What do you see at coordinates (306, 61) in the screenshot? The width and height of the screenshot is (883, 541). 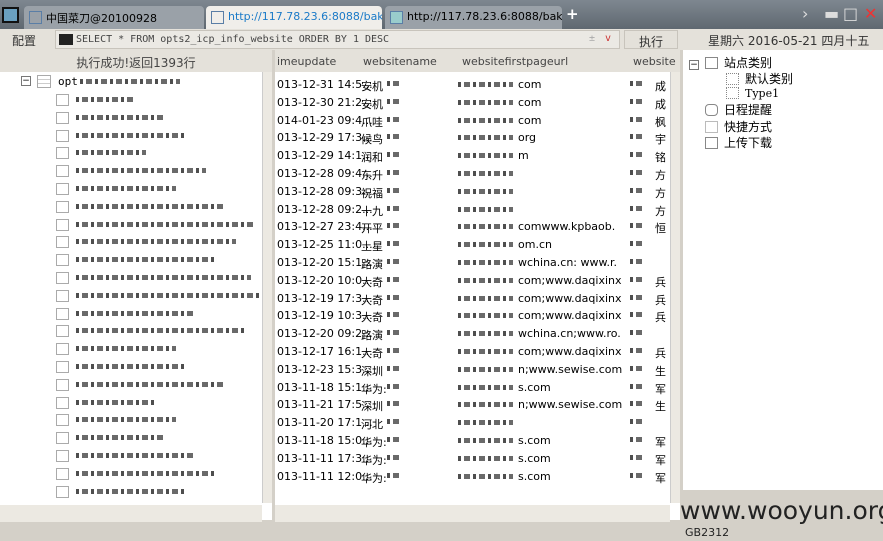 I see `column-header: imeupdate` at bounding box center [306, 61].